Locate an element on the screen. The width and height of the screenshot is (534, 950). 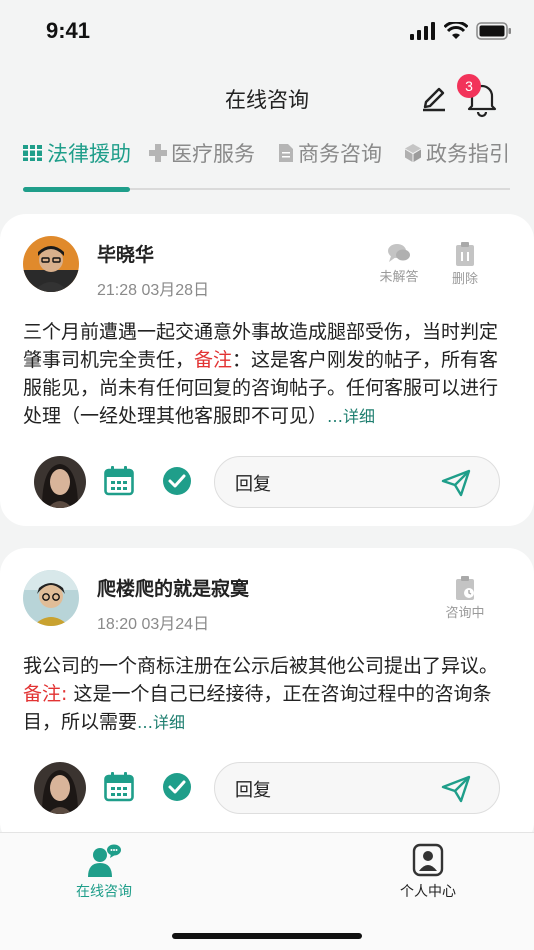
post-text: 我公司的一个商标注册在公示后被其他公司提出了异议。 is located at coordinates (261, 666).